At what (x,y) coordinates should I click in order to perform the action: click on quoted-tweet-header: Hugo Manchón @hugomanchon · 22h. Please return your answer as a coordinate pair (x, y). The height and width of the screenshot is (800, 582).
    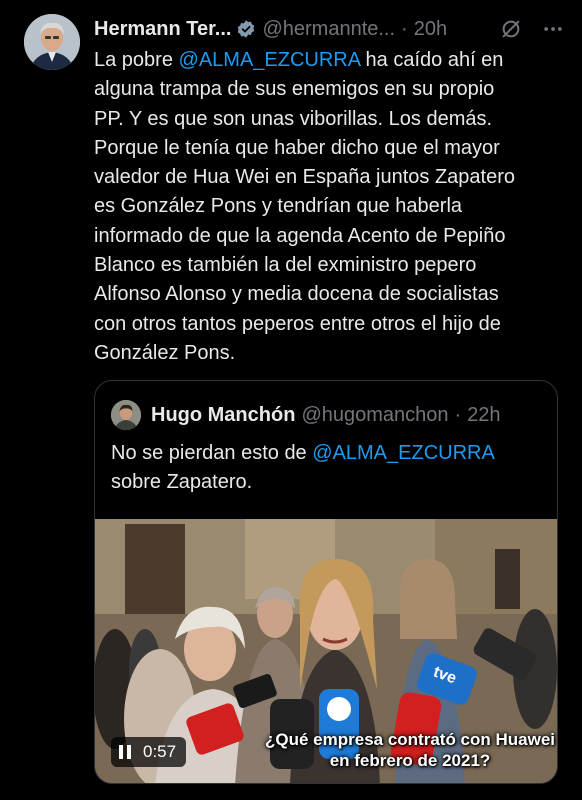
    Looking at the image, I should click on (306, 415).